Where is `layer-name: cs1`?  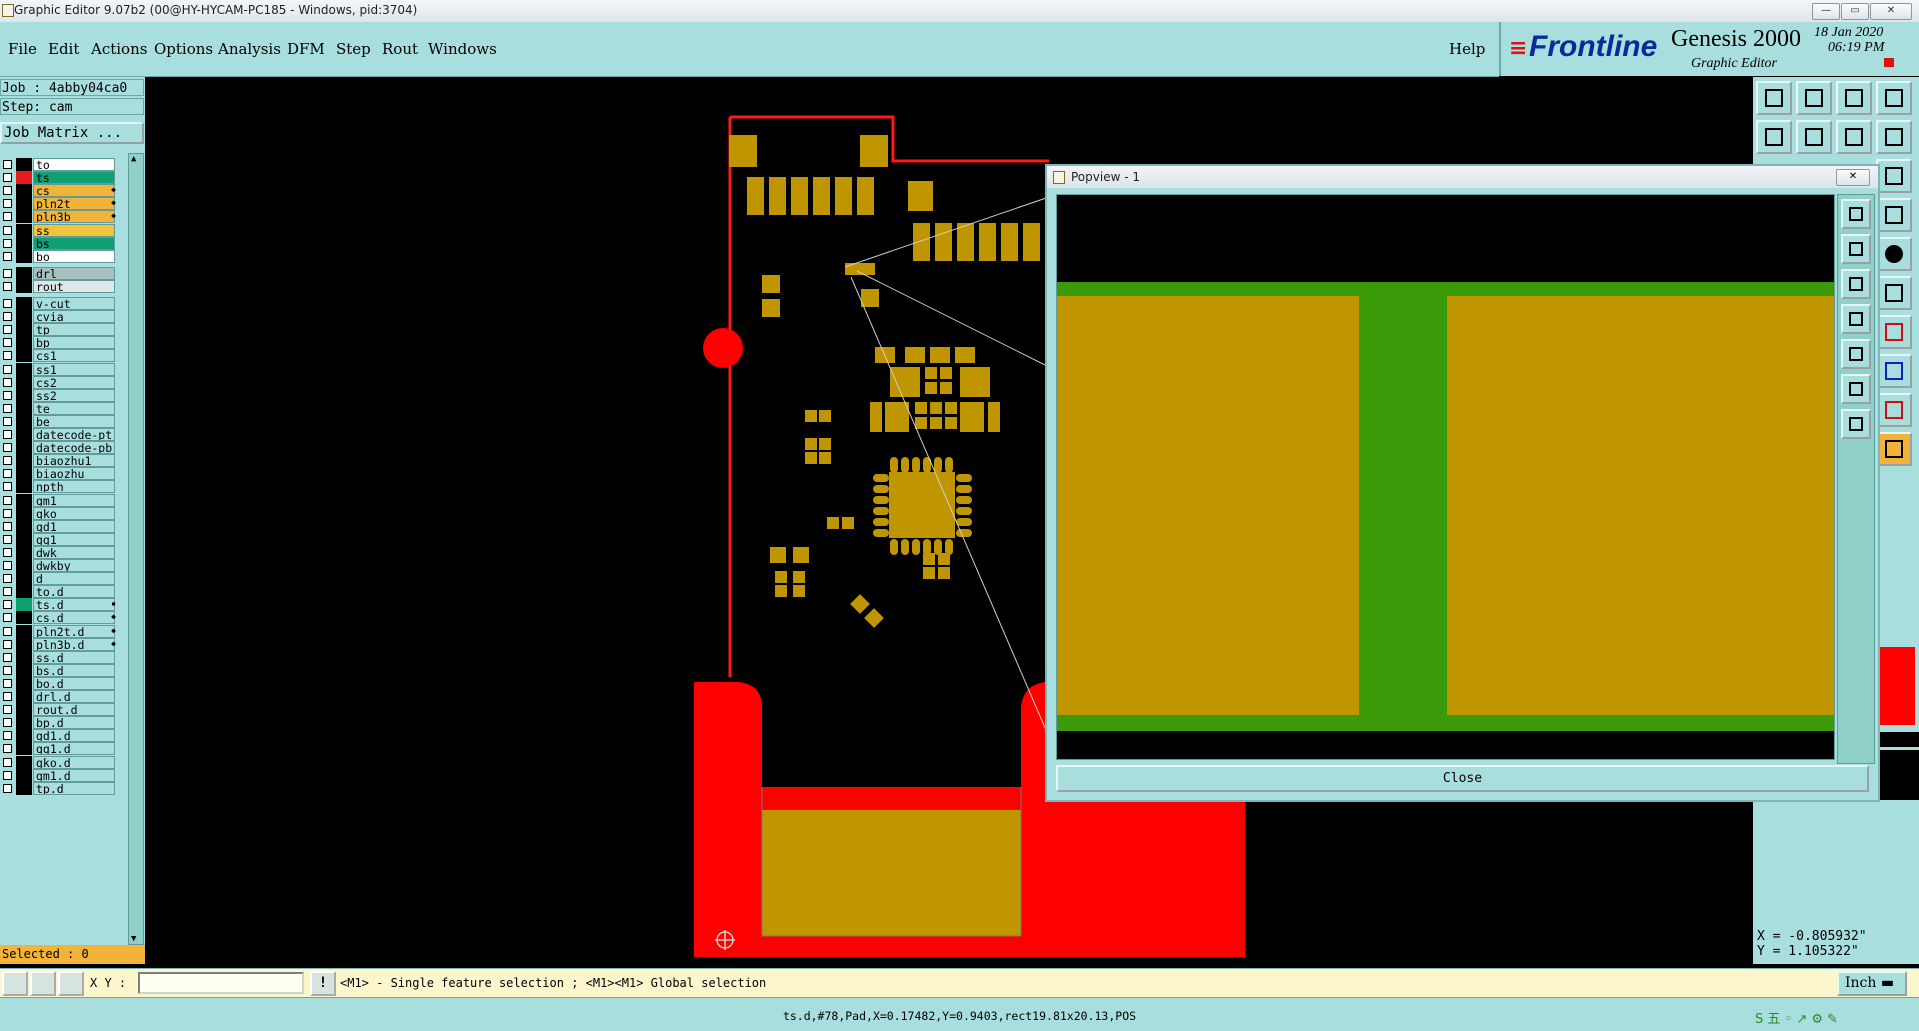 layer-name: cs1 is located at coordinates (74, 356).